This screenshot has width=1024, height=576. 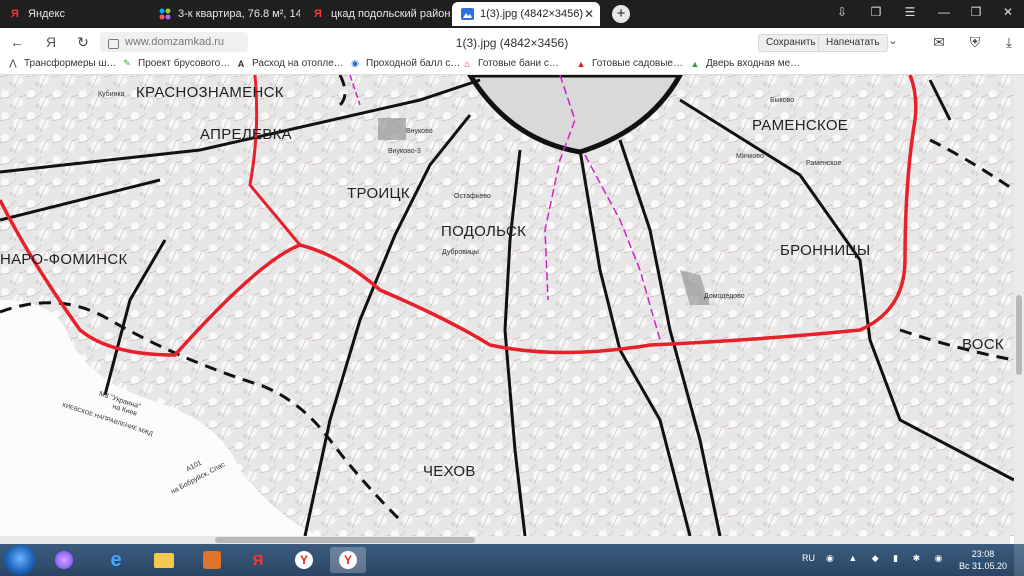 What do you see at coordinates (348, 560) in the screenshot?
I see `yandex-browser-active-icon: Y` at bounding box center [348, 560].